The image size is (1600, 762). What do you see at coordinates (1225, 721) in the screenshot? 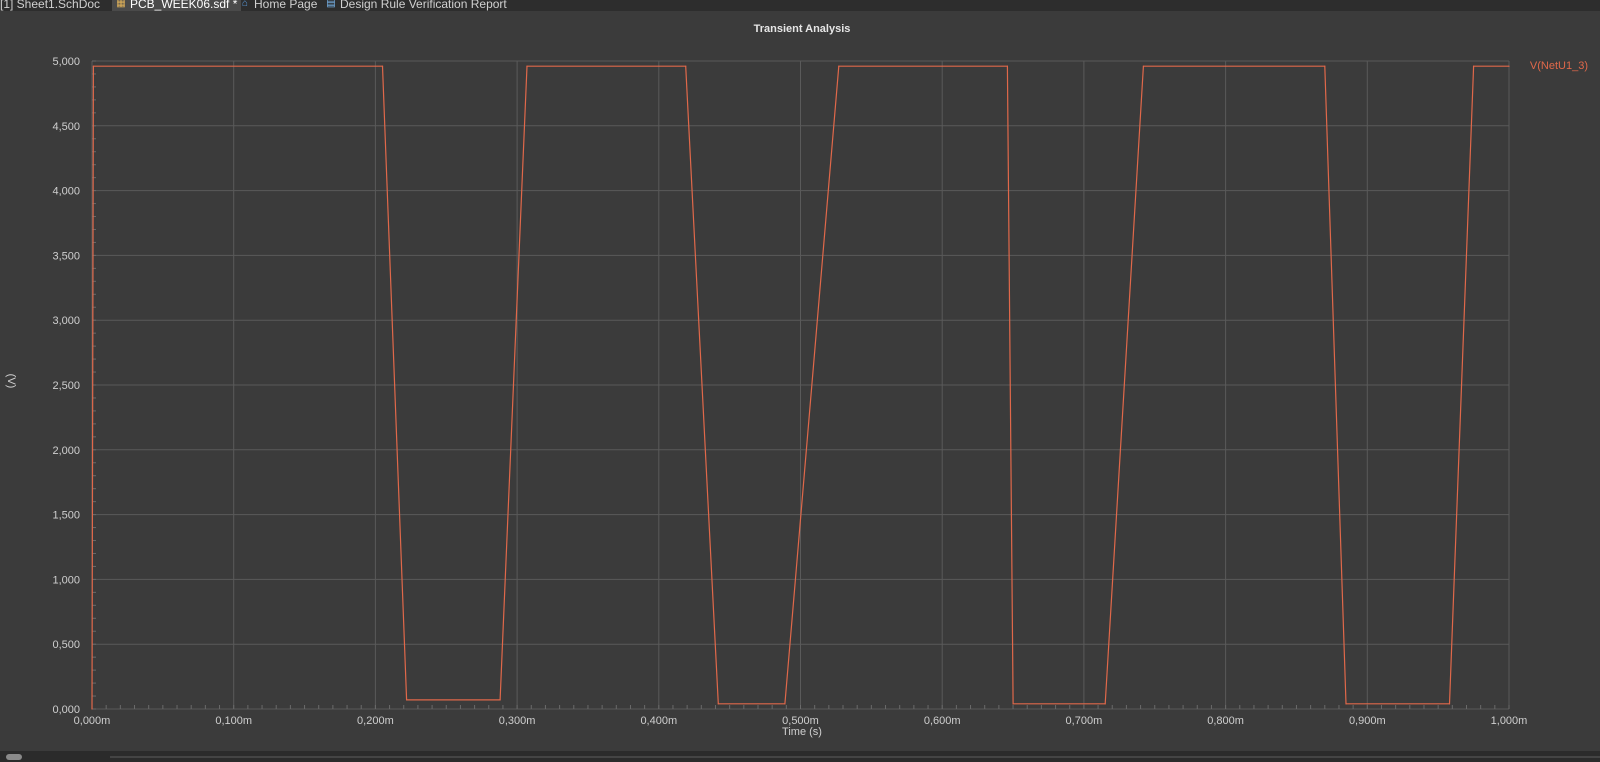
I see `x-tick-label: 0,800m` at bounding box center [1225, 721].